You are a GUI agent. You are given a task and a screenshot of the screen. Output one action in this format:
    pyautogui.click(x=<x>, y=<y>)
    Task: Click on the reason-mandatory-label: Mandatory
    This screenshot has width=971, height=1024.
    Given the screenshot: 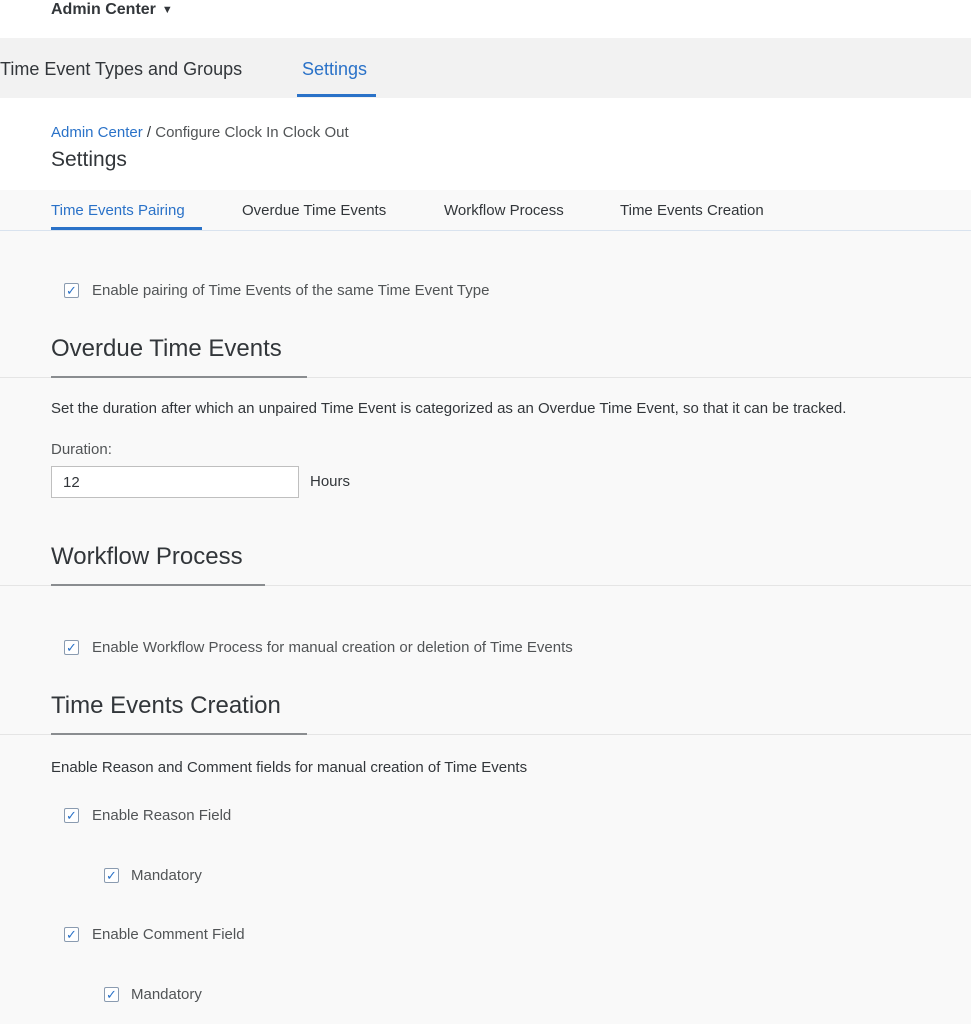 What is the action you would take?
    pyautogui.click(x=166, y=876)
    